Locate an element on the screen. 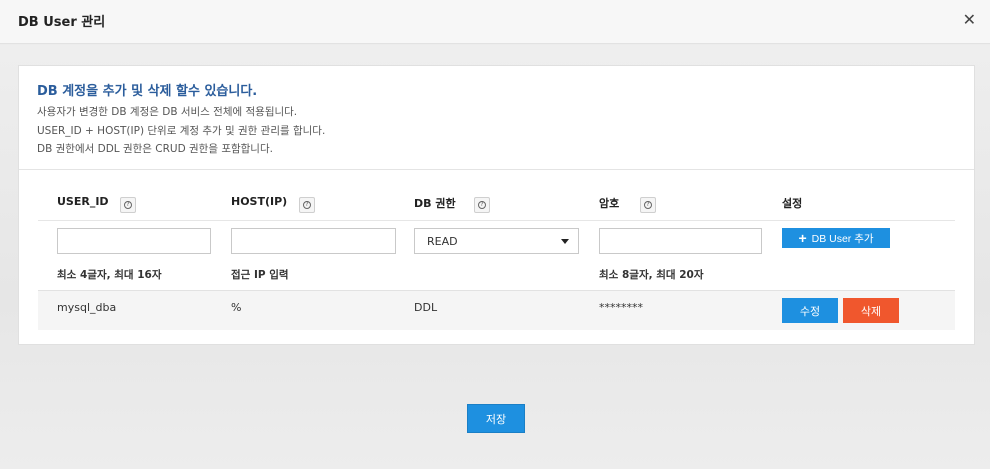 The image size is (990, 469). info-line: 사용자가 변경한 DB 계정은 DB 서비스 전체에 적용됩니다. is located at coordinates (167, 112).